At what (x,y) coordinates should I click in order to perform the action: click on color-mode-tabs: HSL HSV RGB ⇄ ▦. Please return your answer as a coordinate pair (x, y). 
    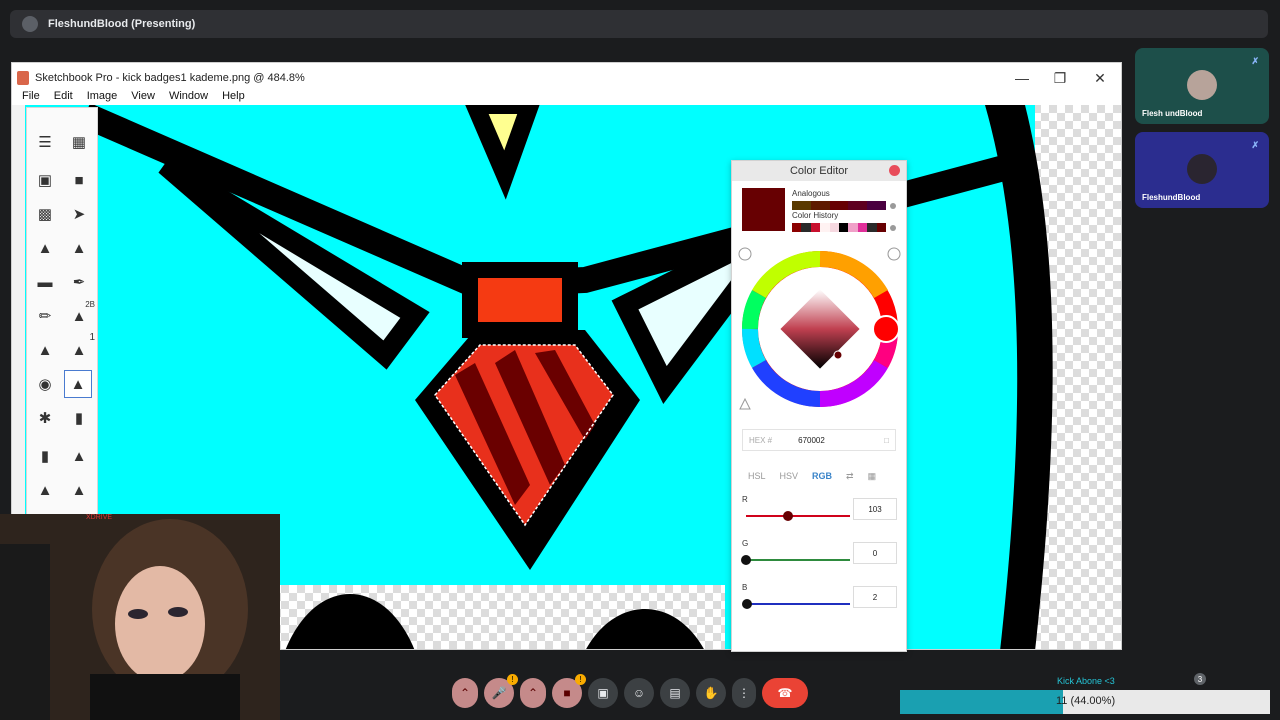
    Looking at the image, I should click on (812, 476).